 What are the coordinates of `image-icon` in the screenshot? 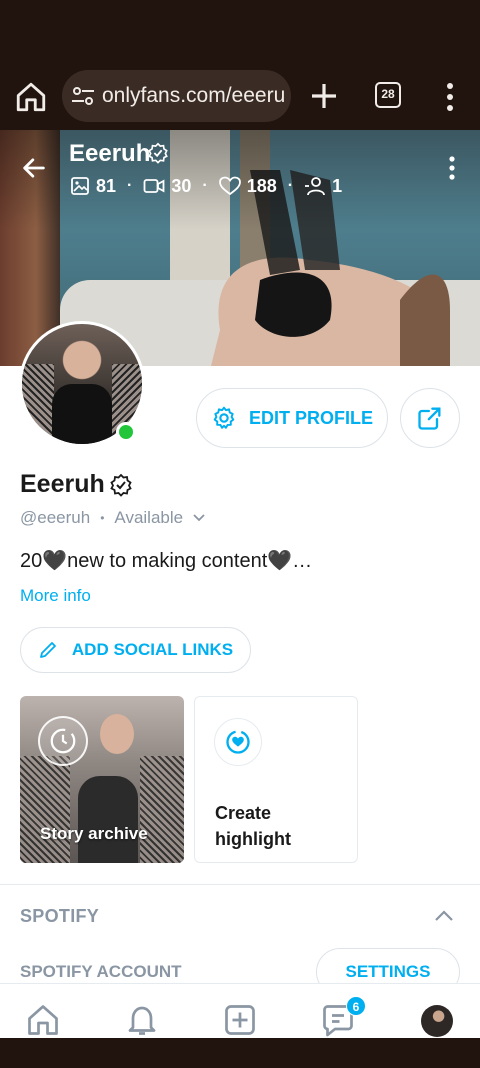 It's located at (80, 186).